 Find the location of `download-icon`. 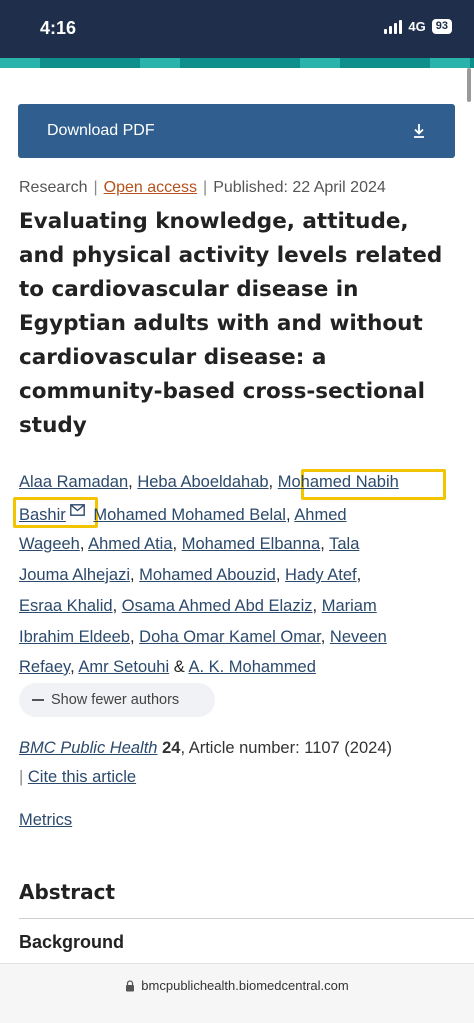

download-icon is located at coordinates (419, 131).